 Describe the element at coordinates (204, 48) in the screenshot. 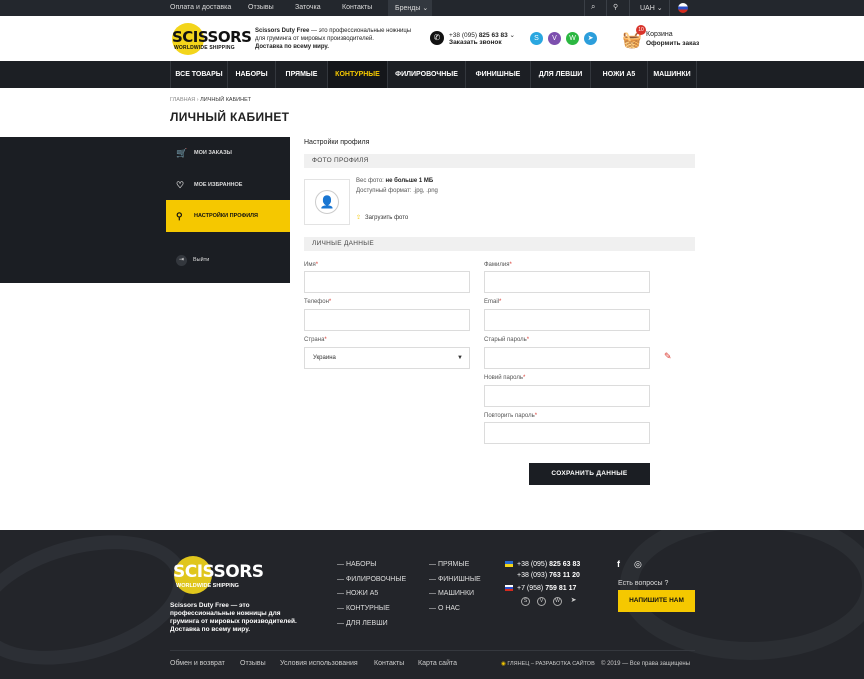

I see `logo-subtitle: WORLDWIDE SHIPPING` at that location.